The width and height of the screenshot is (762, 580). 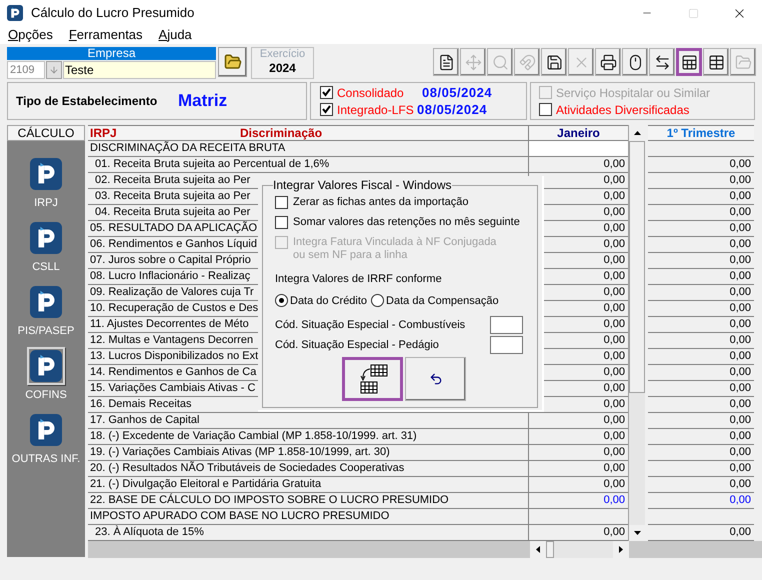 I want to click on year-value: 2024, so click(x=282, y=68).